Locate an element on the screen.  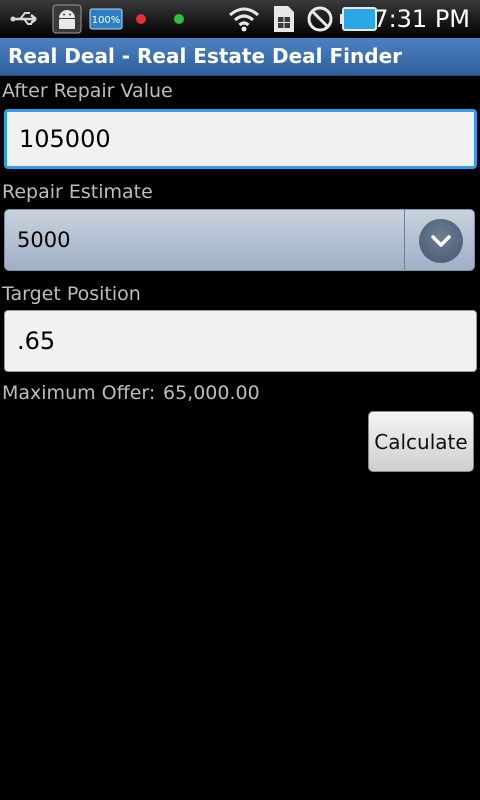
no-signal-icon is located at coordinates (320, 19).